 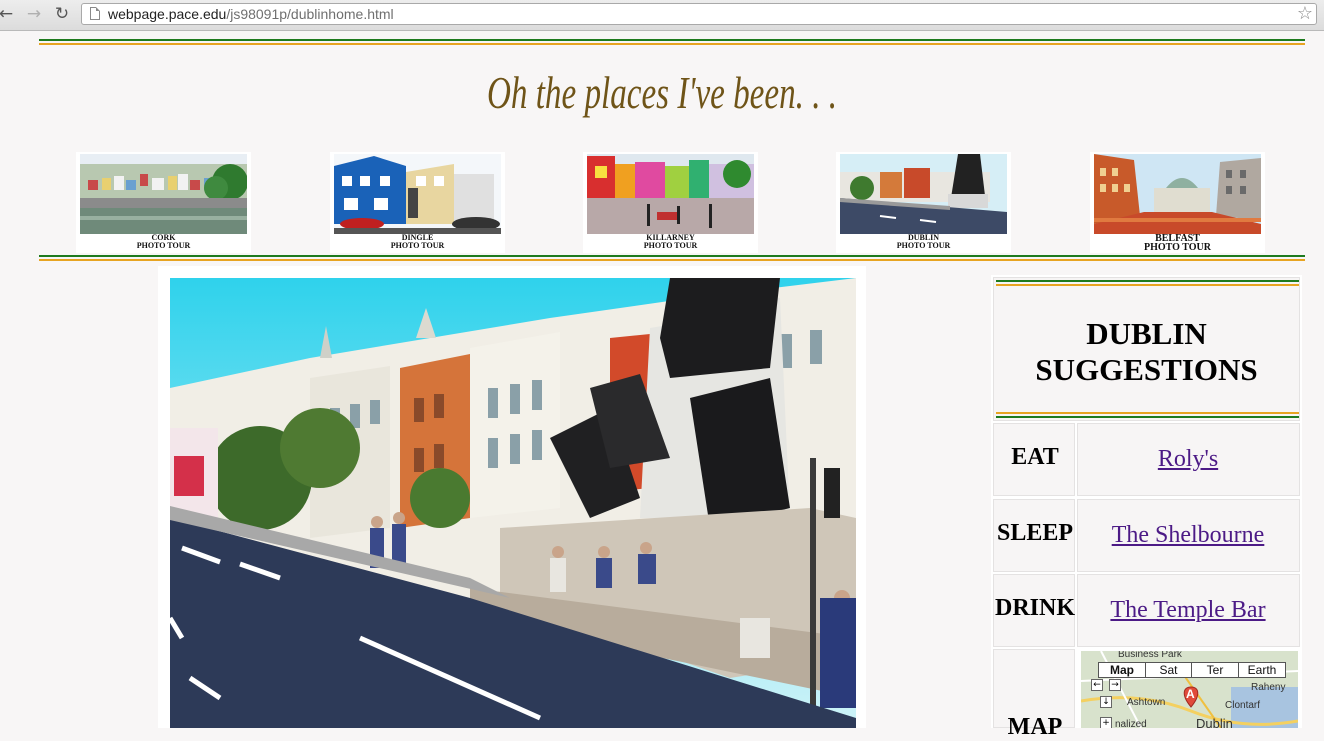 What do you see at coordinates (670, 241) in the screenshot?
I see `tour-caption: KILLARNEY PHOTO TOUR` at bounding box center [670, 241].